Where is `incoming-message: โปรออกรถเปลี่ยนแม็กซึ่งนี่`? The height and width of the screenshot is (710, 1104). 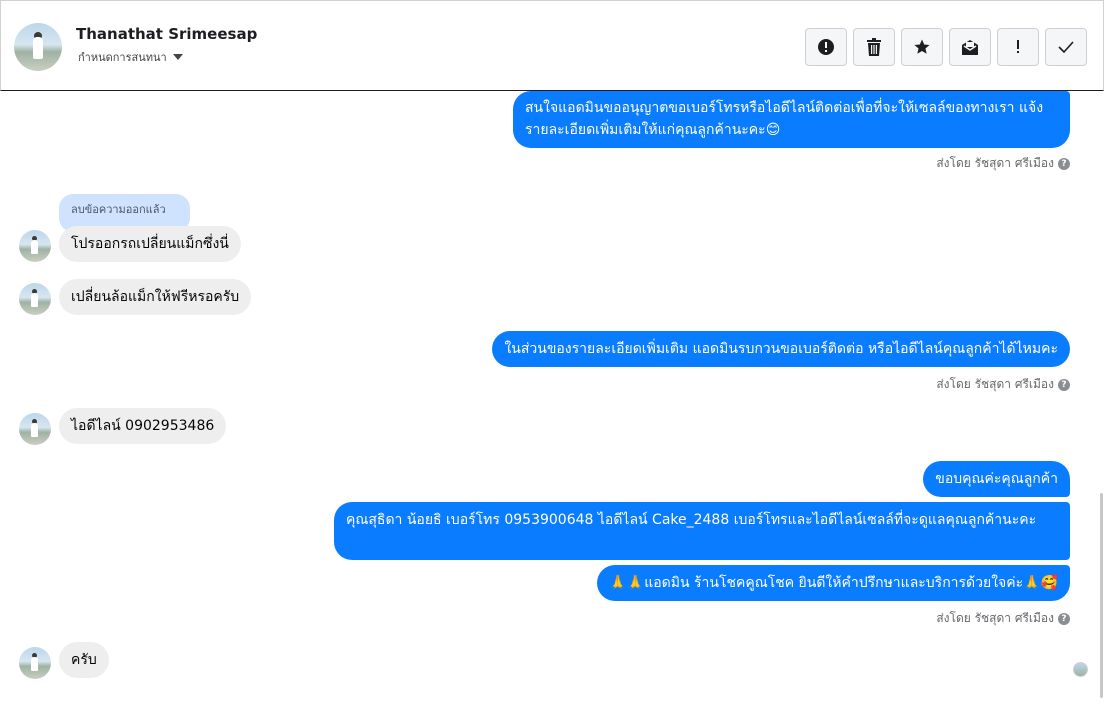 incoming-message: โปรออกรถเปลี่ยนแม็กซึ่งนี่ is located at coordinates (150, 244).